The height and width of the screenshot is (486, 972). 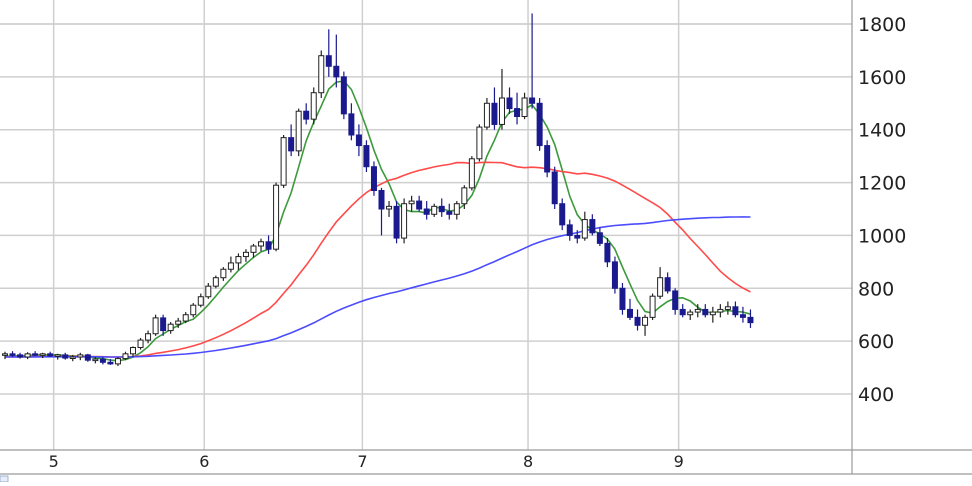 I want to click on y-tick-label: 1000, so click(x=882, y=236).